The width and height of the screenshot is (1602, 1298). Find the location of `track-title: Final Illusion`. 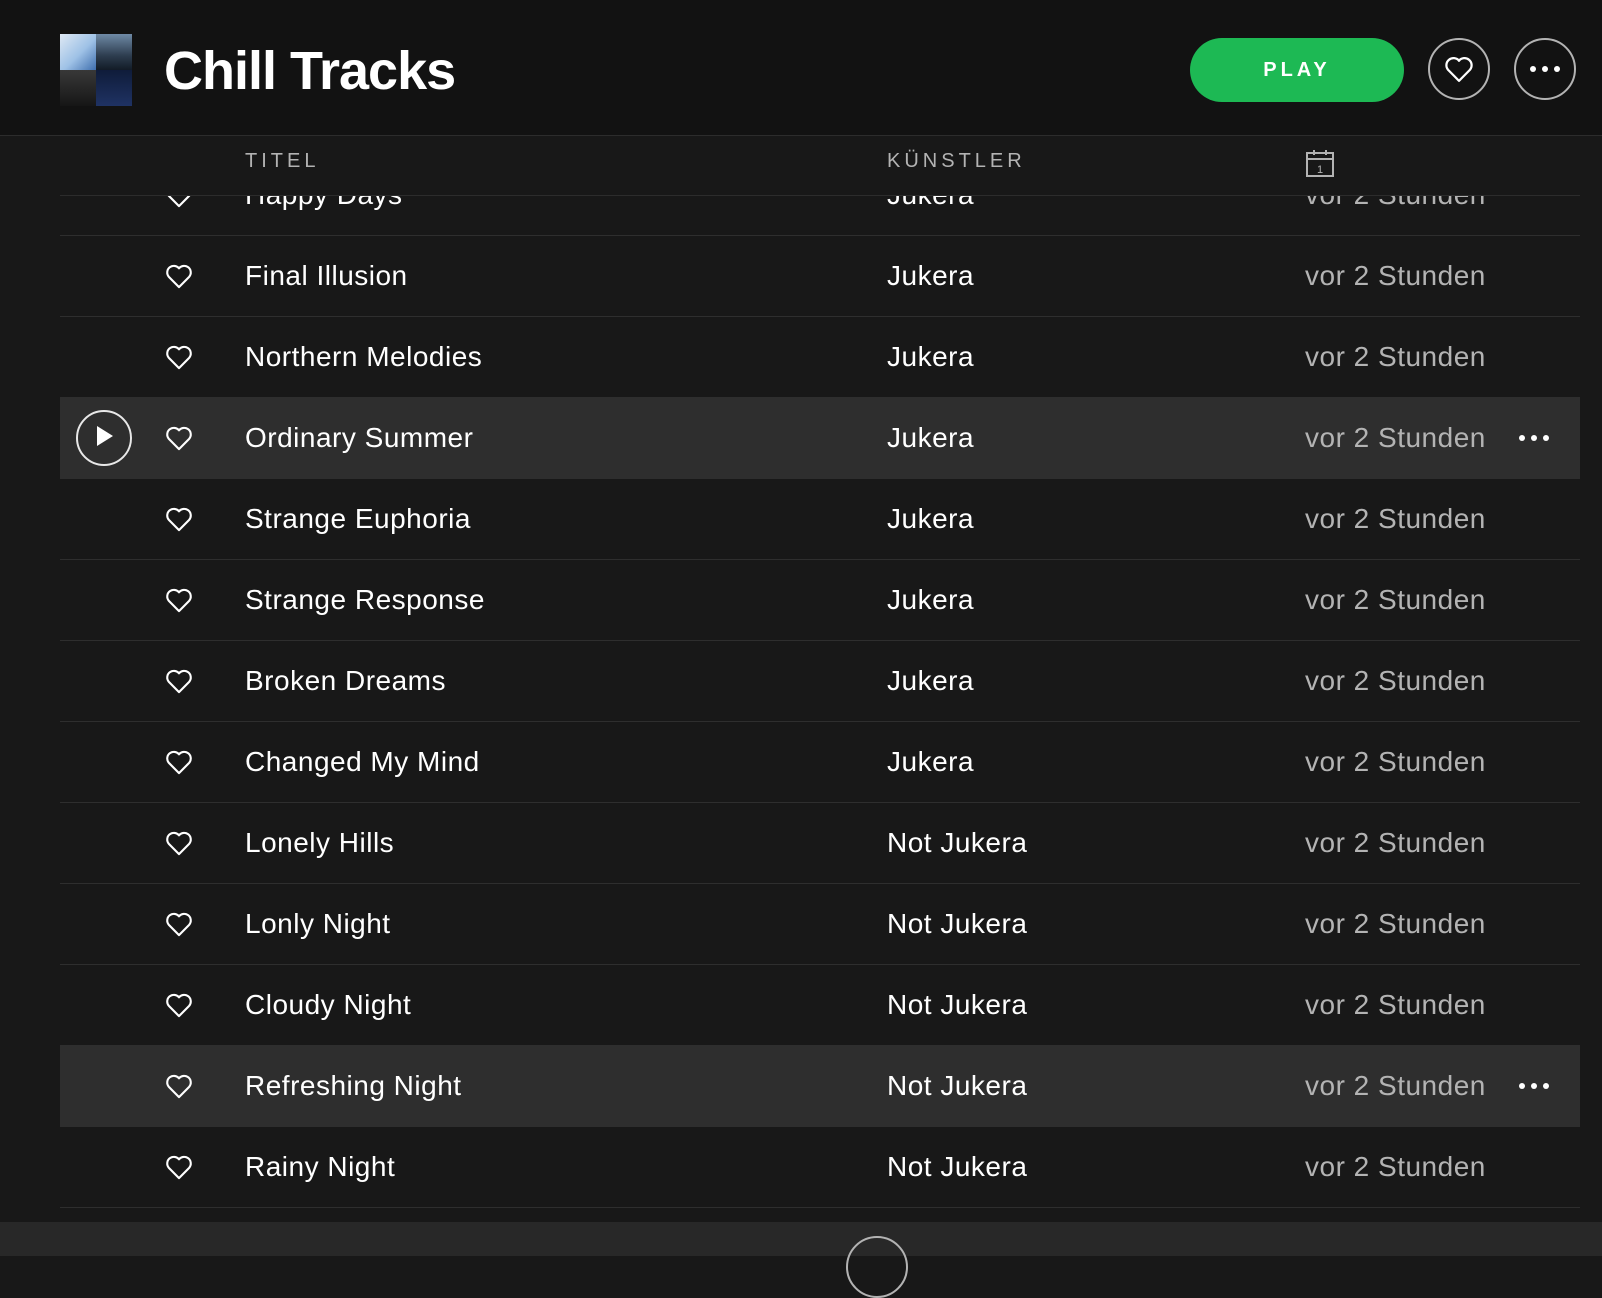

track-title: Final Illusion is located at coordinates (326, 275).